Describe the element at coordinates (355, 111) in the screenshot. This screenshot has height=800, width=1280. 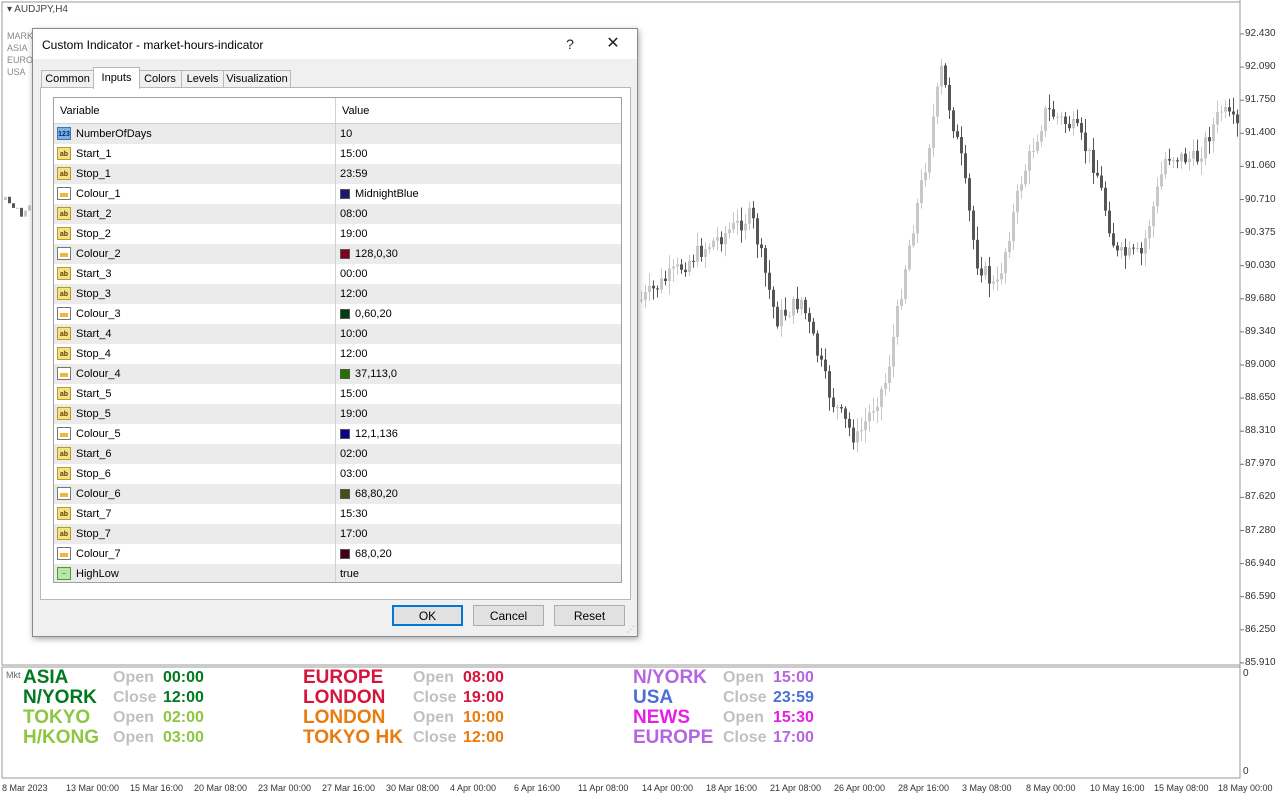
I see `column-value: Value` at that location.